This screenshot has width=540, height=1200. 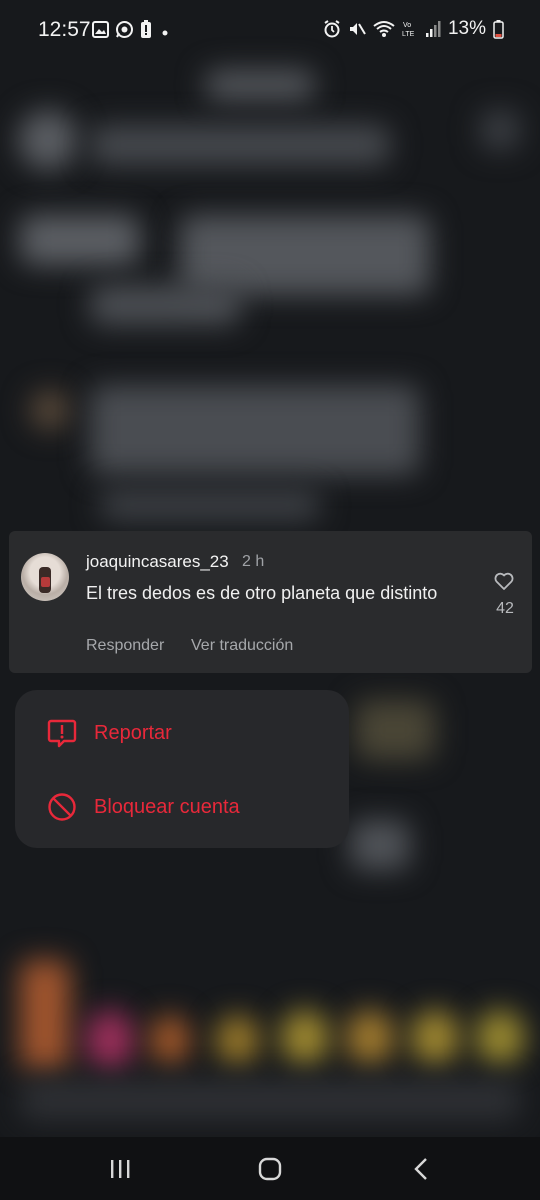 What do you see at coordinates (182, 769) in the screenshot?
I see `comment-action-menu: Reportar Bloquear cuenta` at bounding box center [182, 769].